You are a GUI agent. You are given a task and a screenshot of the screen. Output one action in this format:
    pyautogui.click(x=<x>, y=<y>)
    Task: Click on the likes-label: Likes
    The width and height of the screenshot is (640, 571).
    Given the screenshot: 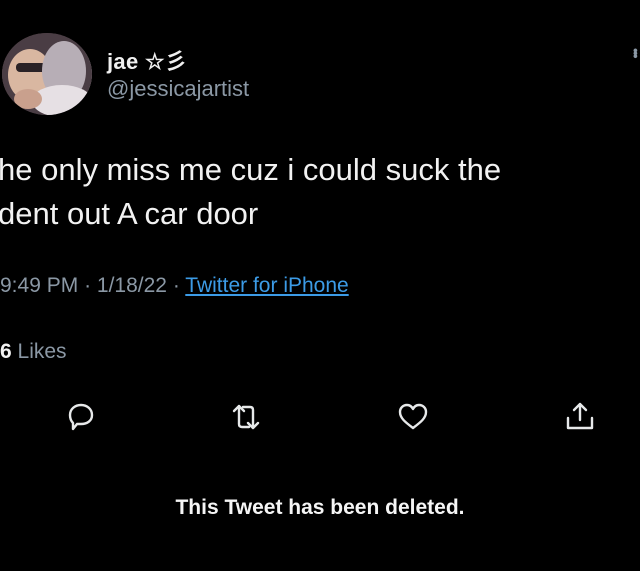 What is the action you would take?
    pyautogui.click(x=42, y=351)
    